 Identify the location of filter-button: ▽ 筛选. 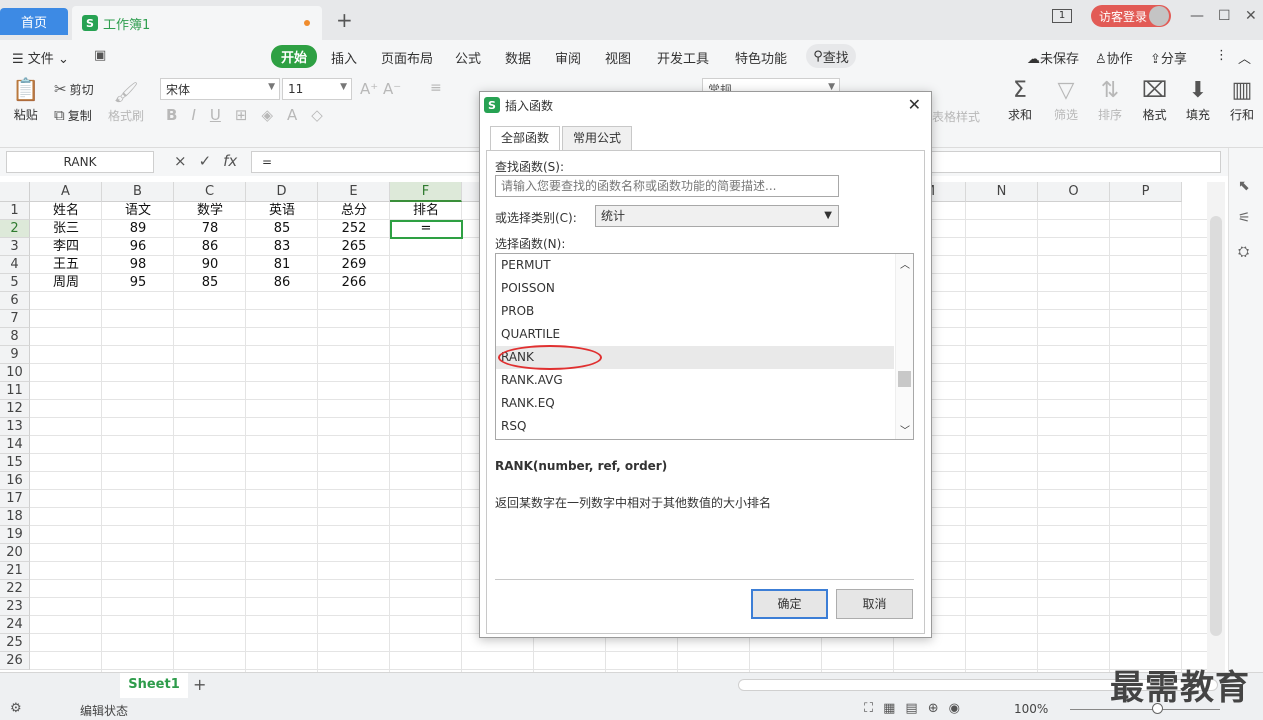
(1066, 100).